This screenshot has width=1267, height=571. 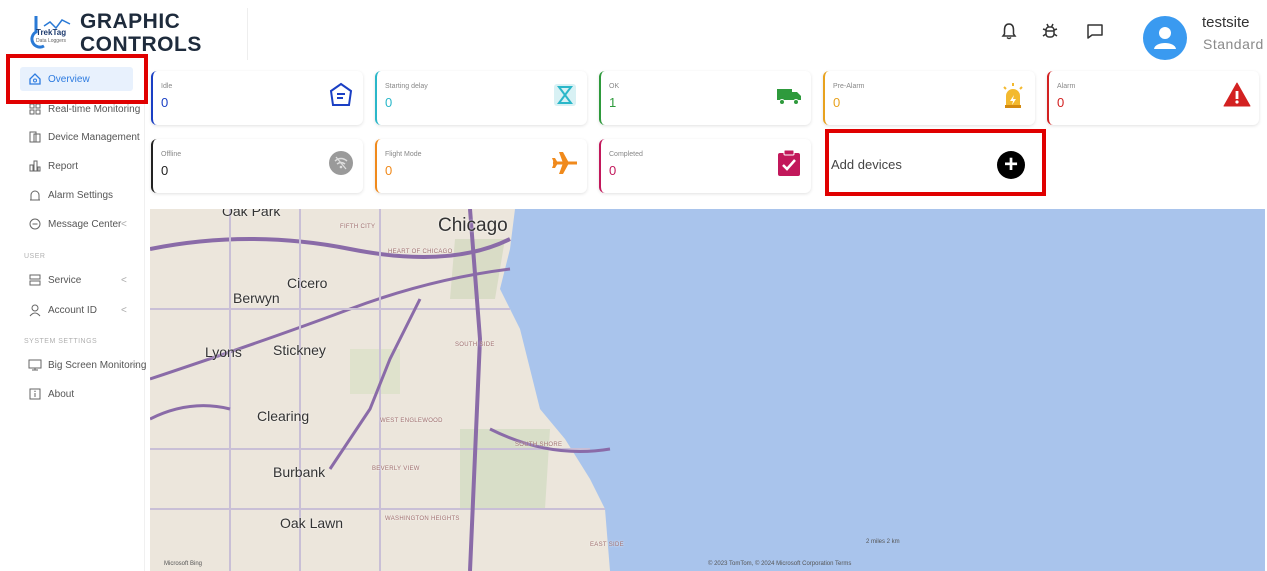 What do you see at coordinates (223, 352) in the screenshot?
I see `map-label-lyons: Lyons` at bounding box center [223, 352].